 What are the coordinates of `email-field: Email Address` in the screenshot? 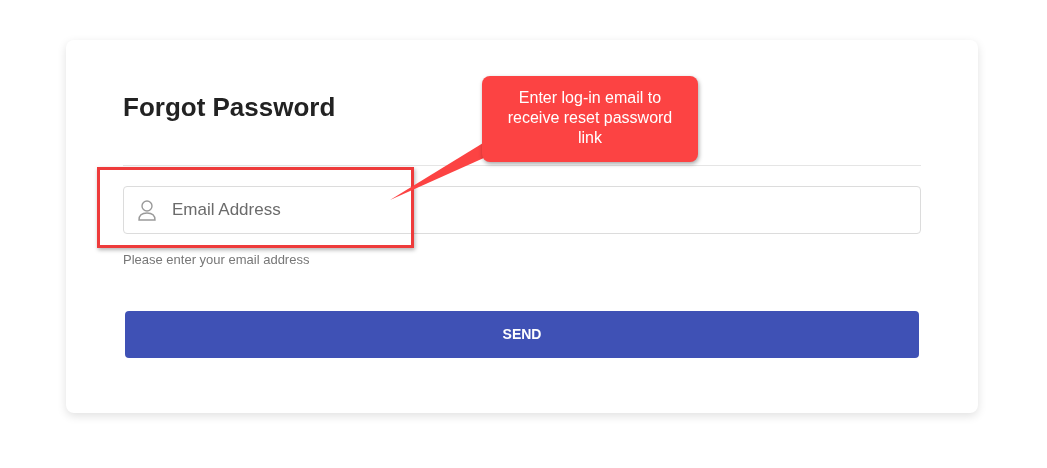 It's located at (522, 210).